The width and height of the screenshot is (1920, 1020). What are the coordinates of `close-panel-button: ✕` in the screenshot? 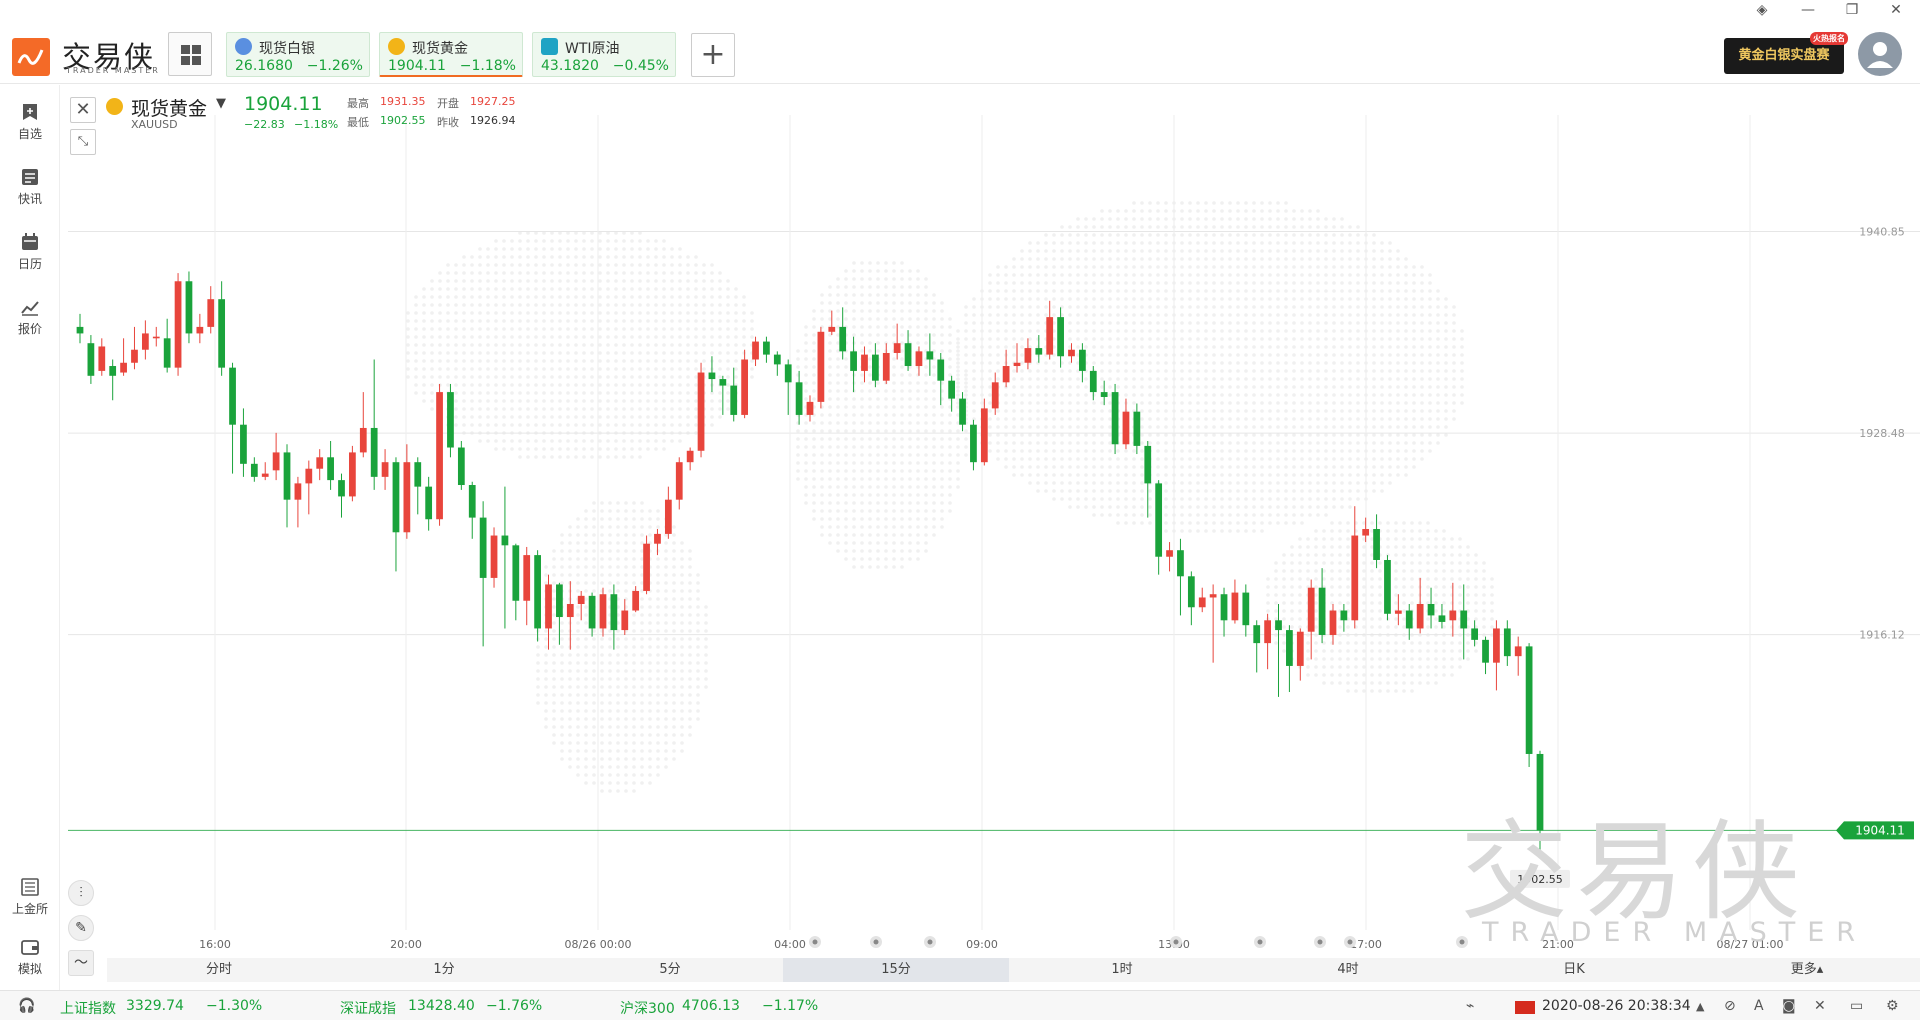 It's located at (83, 110).